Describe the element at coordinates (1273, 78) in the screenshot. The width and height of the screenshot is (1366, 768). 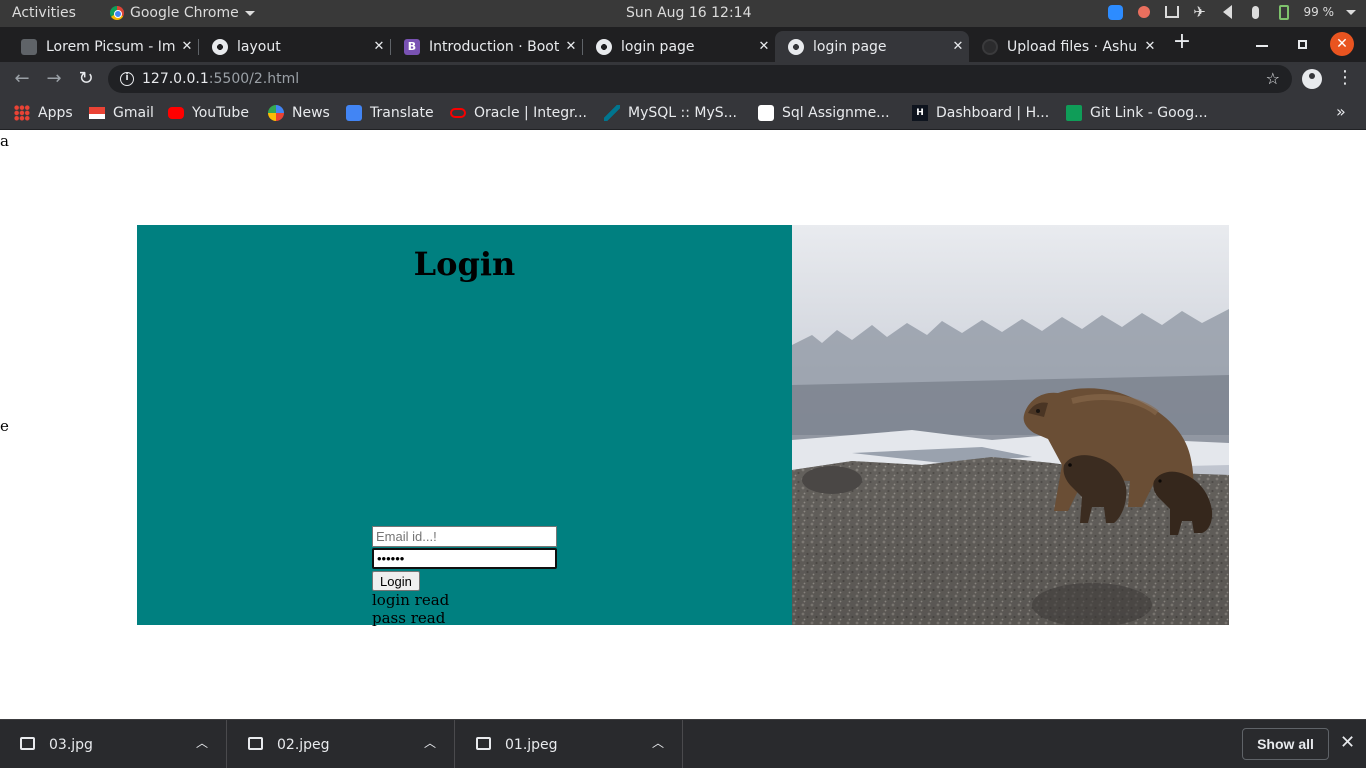
I see `bookmark-star-icon: ☆` at that location.